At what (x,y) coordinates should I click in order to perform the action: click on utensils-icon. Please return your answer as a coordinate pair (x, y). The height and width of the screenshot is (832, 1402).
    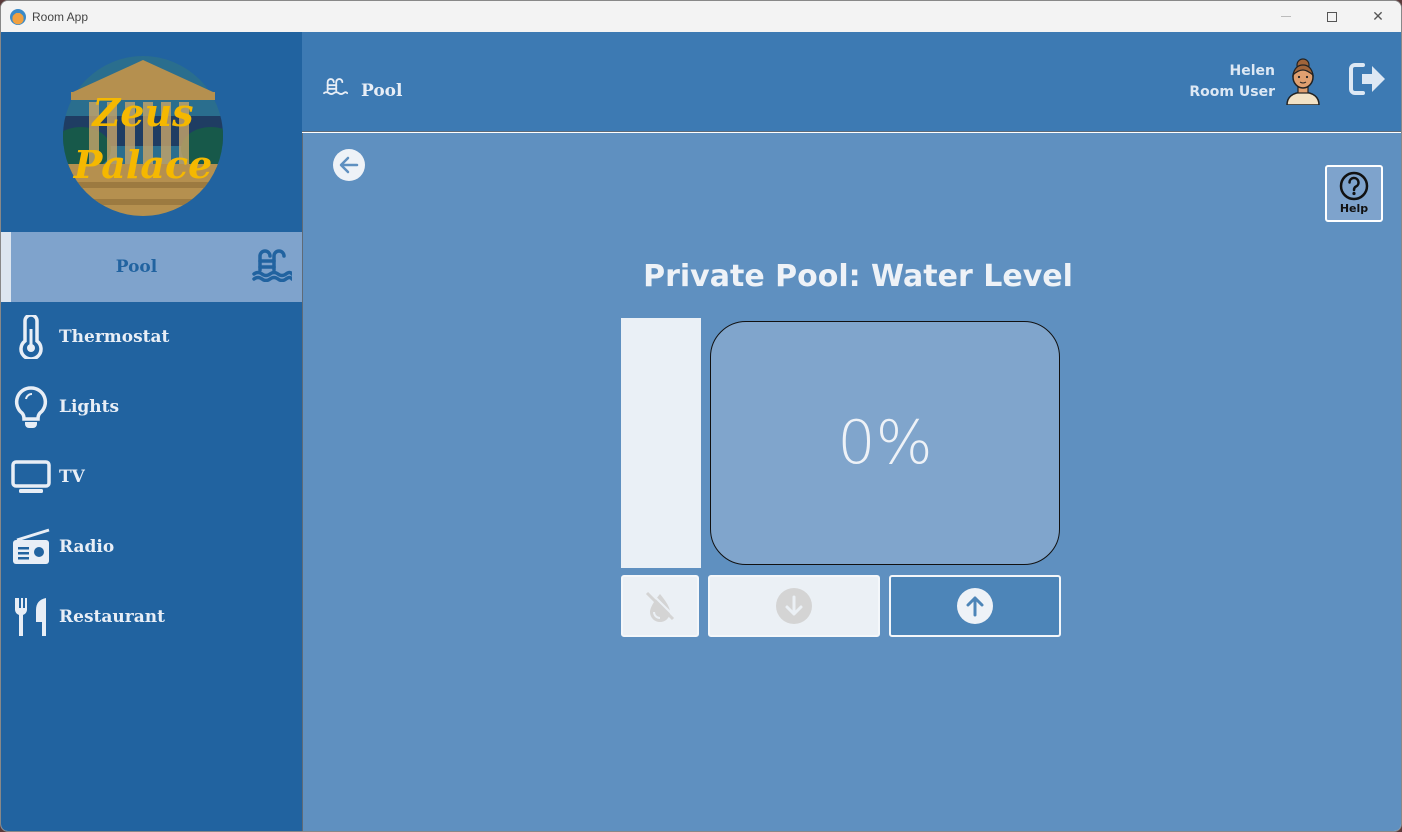
    Looking at the image, I should click on (30, 617).